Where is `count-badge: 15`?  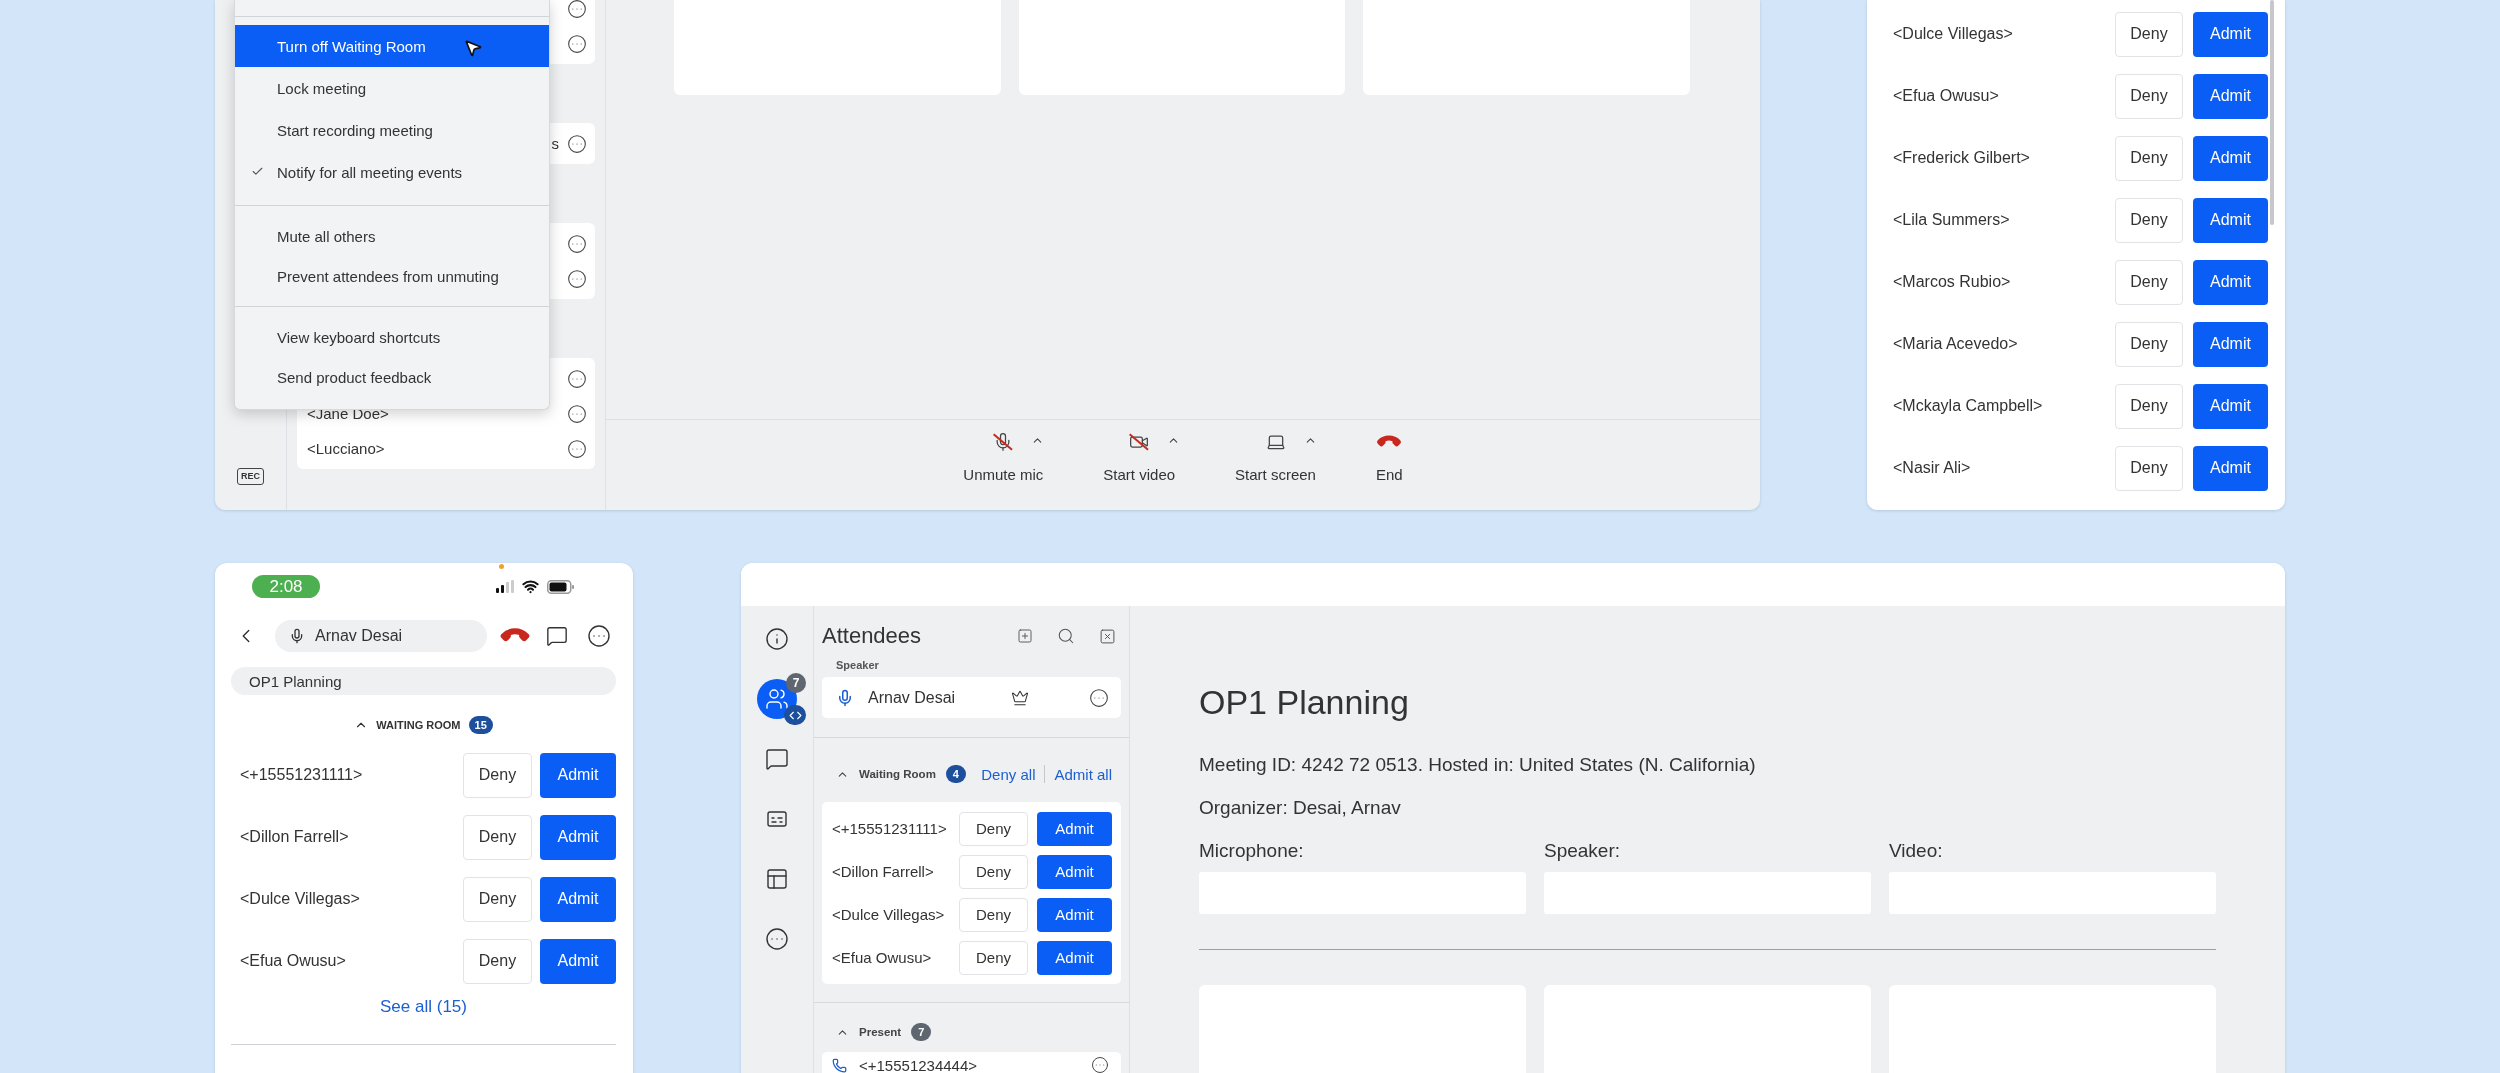
count-badge: 15 is located at coordinates (480, 725).